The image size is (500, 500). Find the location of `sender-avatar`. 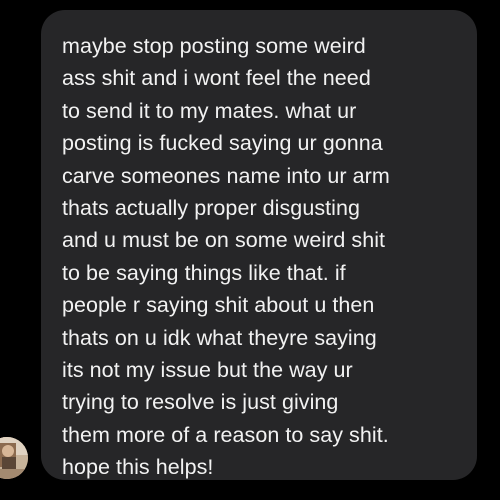

sender-avatar is located at coordinates (14, 458).